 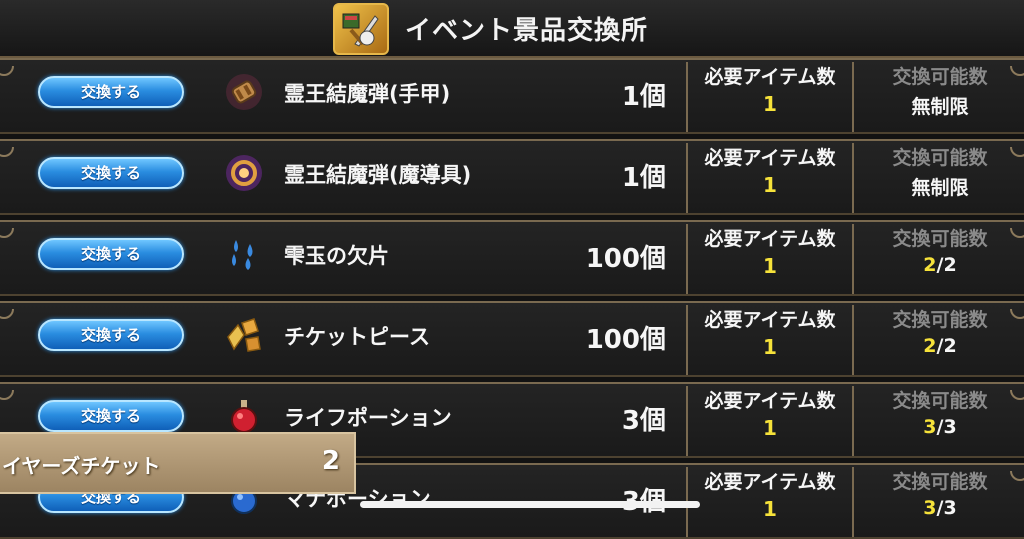 What do you see at coordinates (244, 173) in the screenshot?
I see `magic-tool-icon` at bounding box center [244, 173].